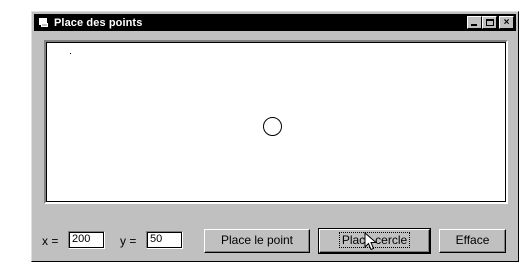 The width and height of the screenshot is (523, 263). I want to click on plotted-circle, so click(272, 126).